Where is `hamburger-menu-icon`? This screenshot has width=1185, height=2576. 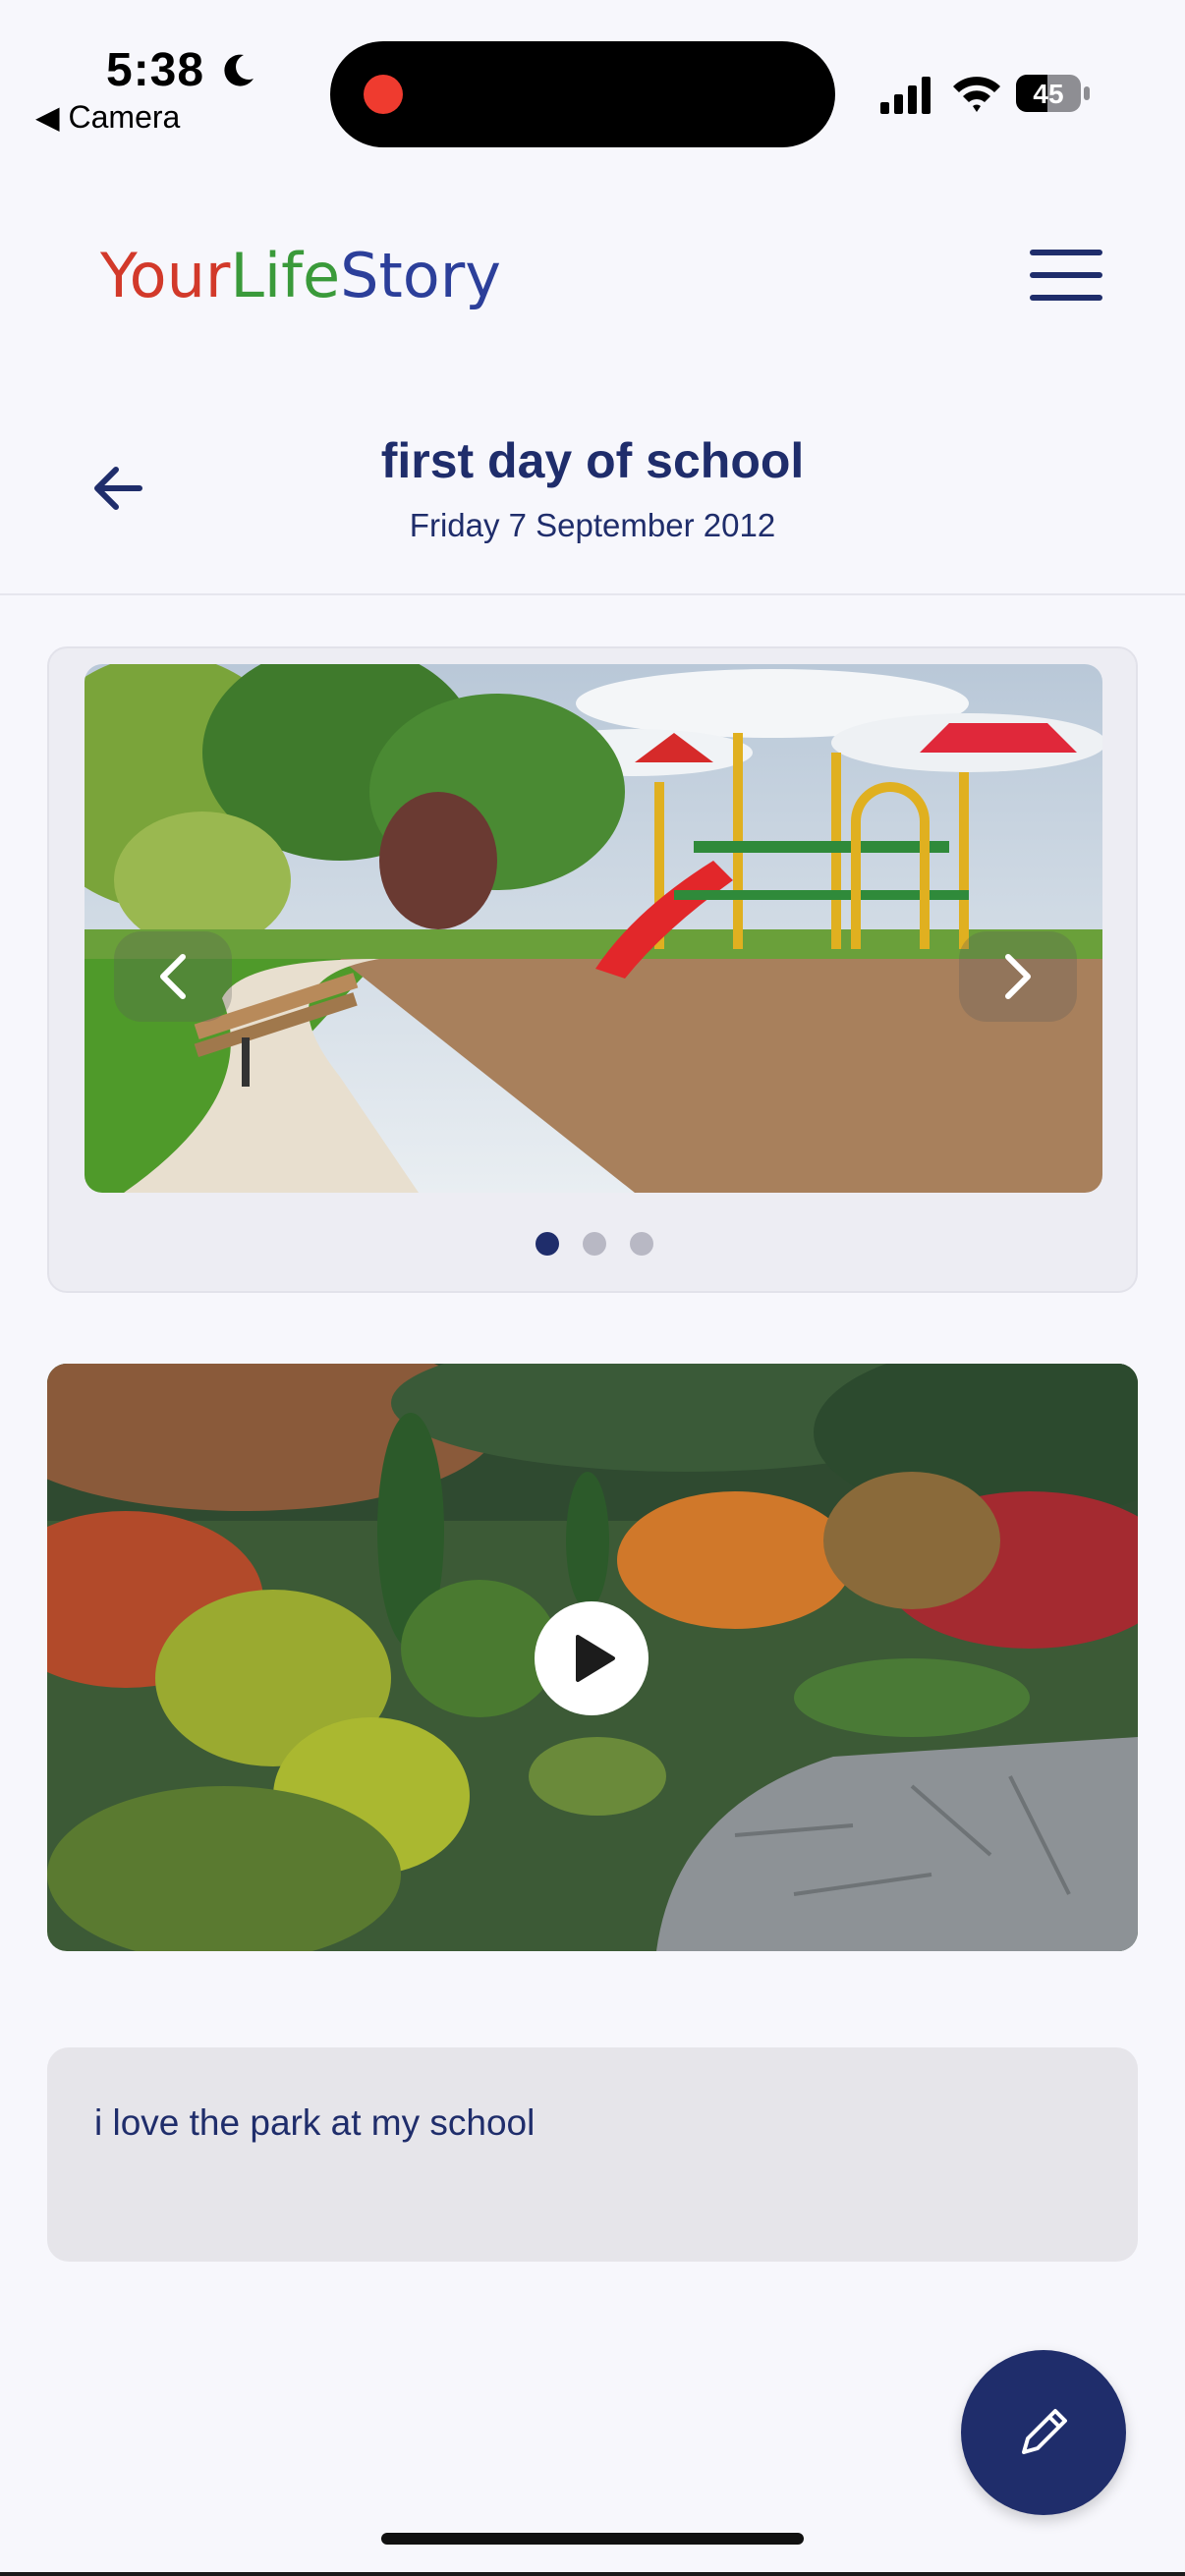 hamburger-menu-icon is located at coordinates (1066, 278).